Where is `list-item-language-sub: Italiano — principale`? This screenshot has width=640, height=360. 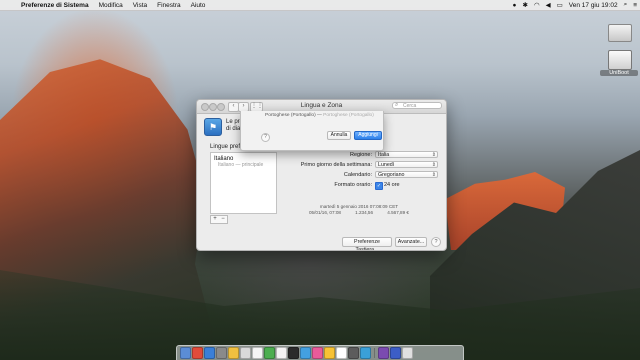 list-item-language-sub: Italiano — principale is located at coordinates (241, 165).